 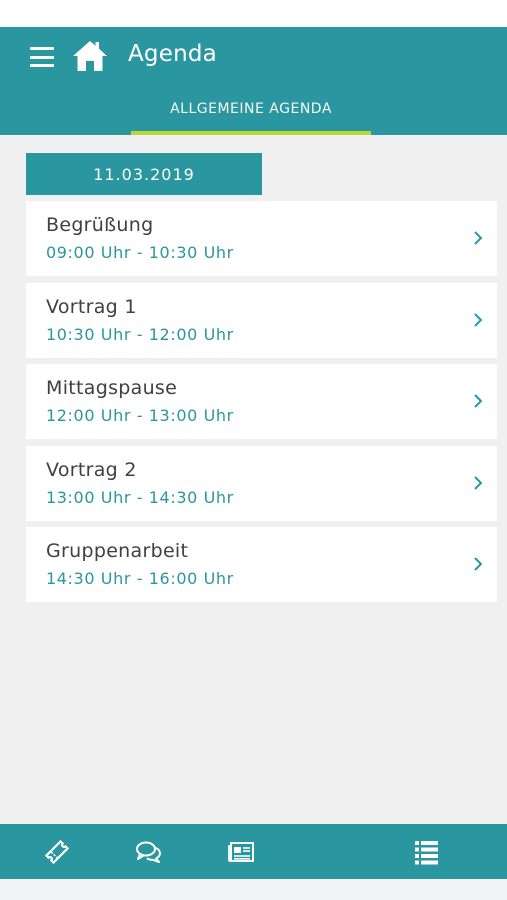 I want to click on page-title: Agenda, so click(x=172, y=54).